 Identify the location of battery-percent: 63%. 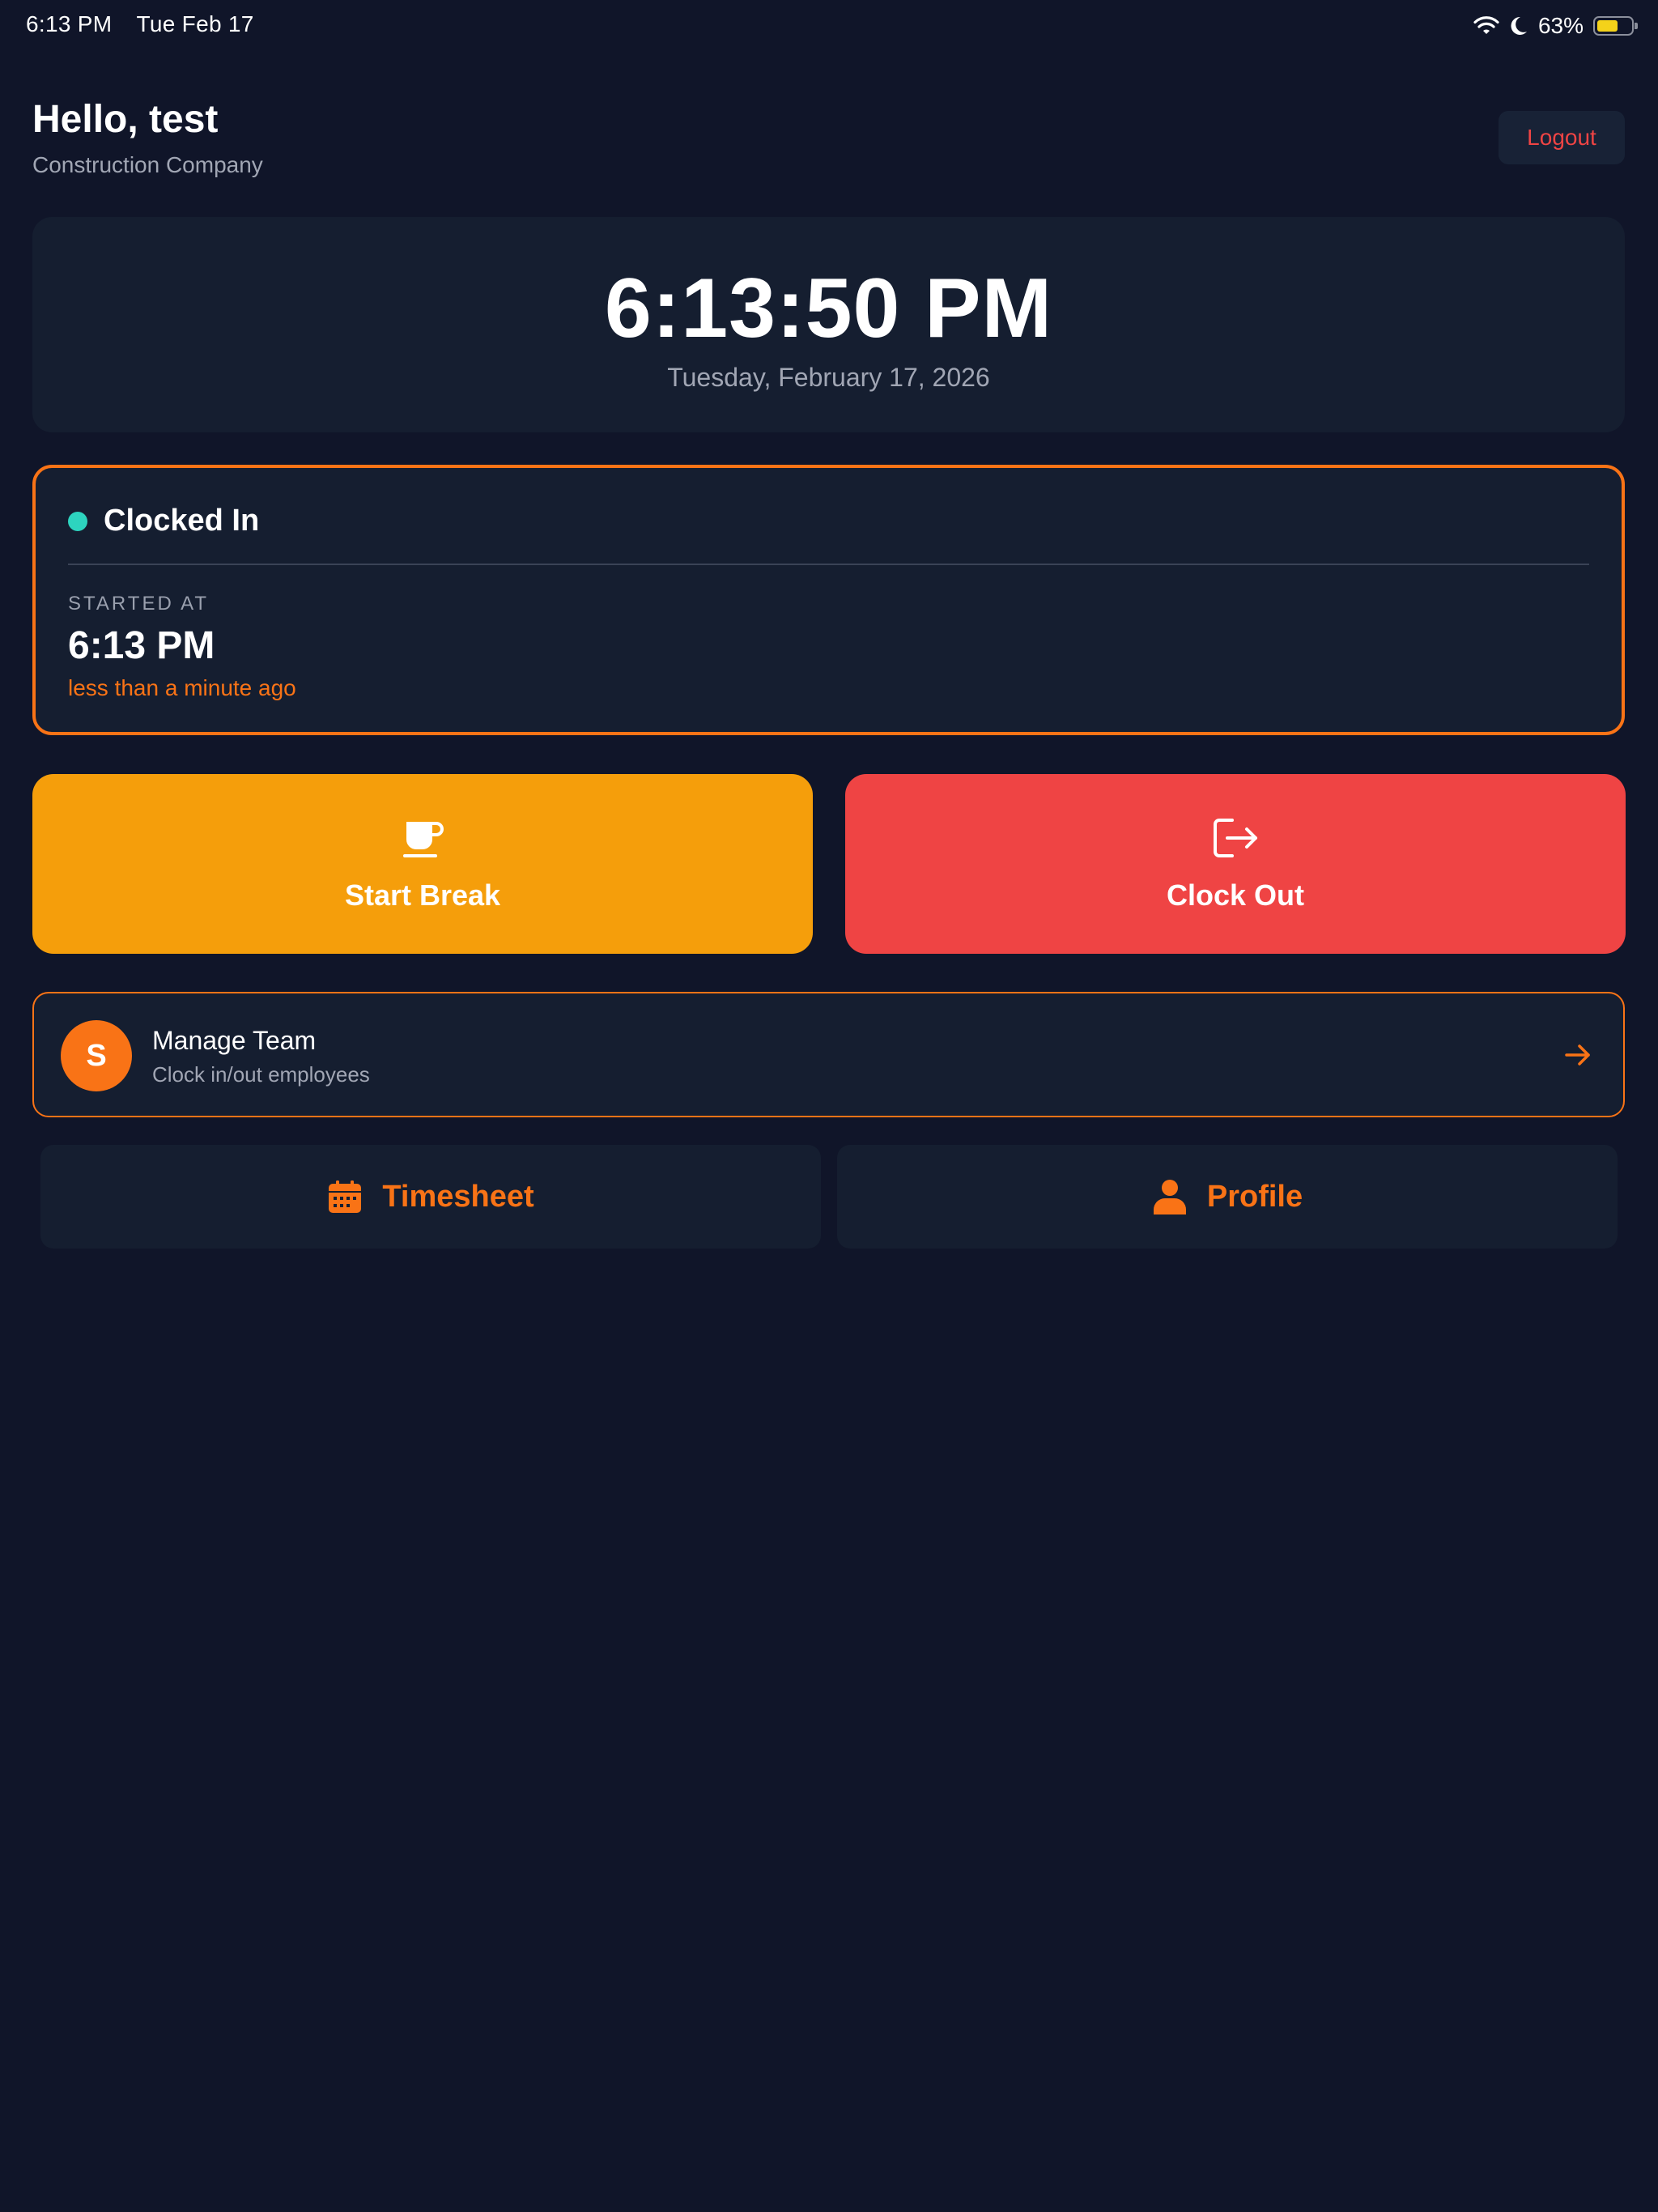
(1560, 26).